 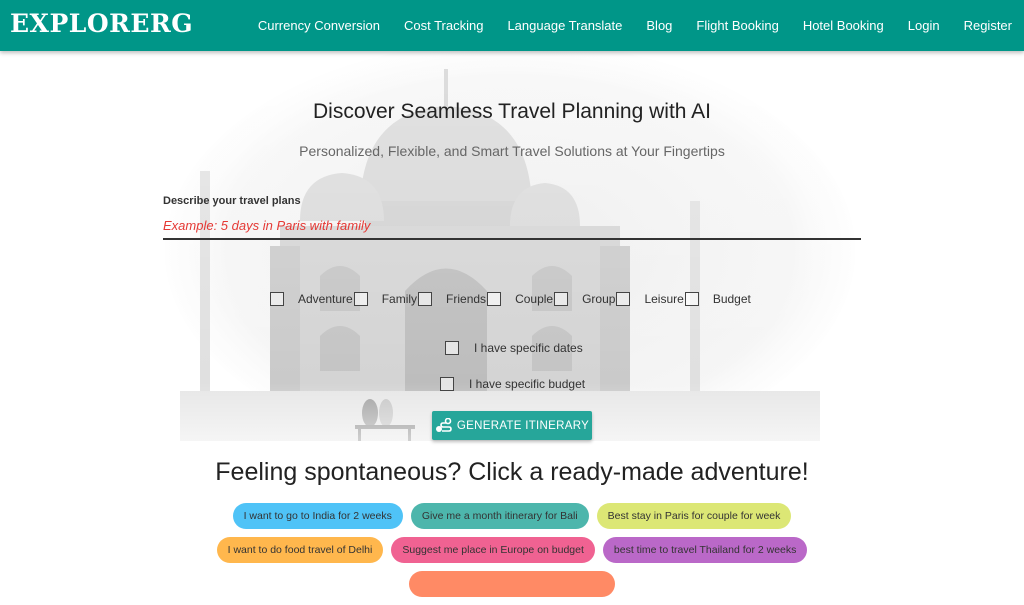 What do you see at coordinates (523, 425) in the screenshot?
I see `generate-itinerary-label: GENERATE ITINERARY` at bounding box center [523, 425].